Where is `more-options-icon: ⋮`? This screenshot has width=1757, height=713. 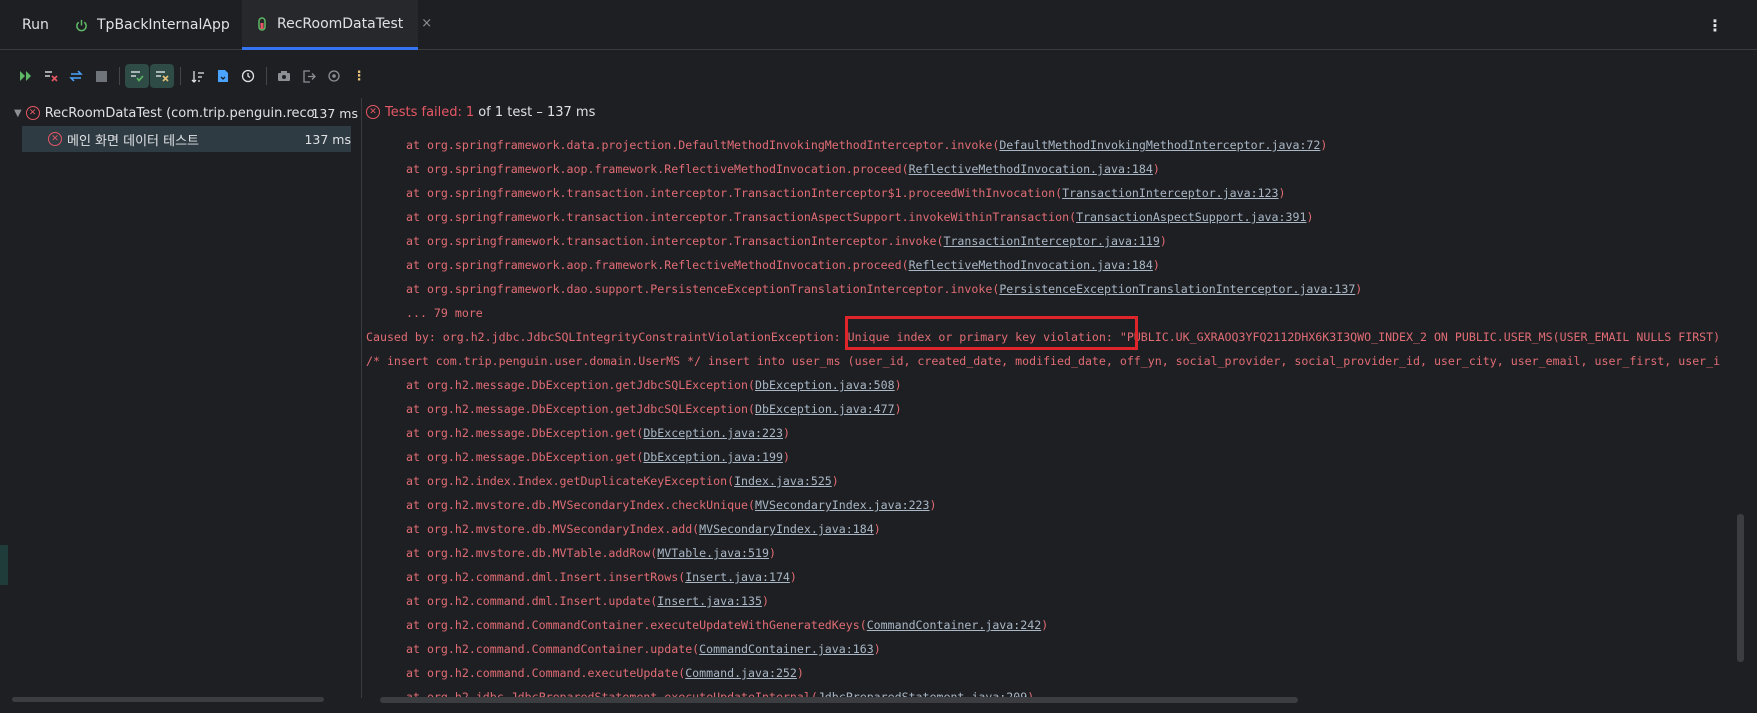 more-options-icon: ⋮ is located at coordinates (1715, 25).